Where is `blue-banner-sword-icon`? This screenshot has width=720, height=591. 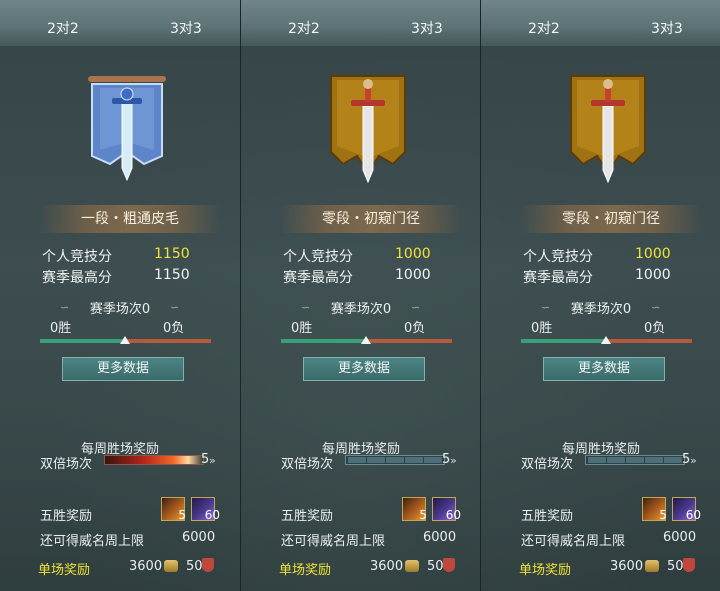
blue-banner-sword-icon is located at coordinates (127, 129).